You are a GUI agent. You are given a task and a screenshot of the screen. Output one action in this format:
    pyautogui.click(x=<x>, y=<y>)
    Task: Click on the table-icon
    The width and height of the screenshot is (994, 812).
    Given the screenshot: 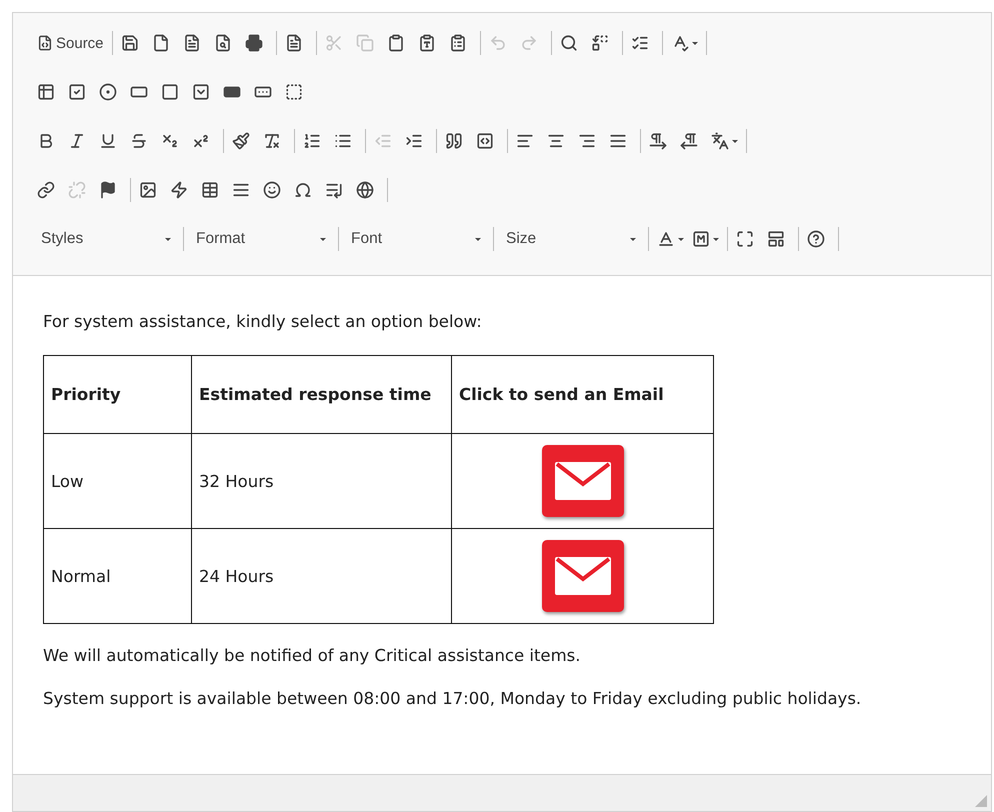 What is the action you would take?
    pyautogui.click(x=210, y=190)
    